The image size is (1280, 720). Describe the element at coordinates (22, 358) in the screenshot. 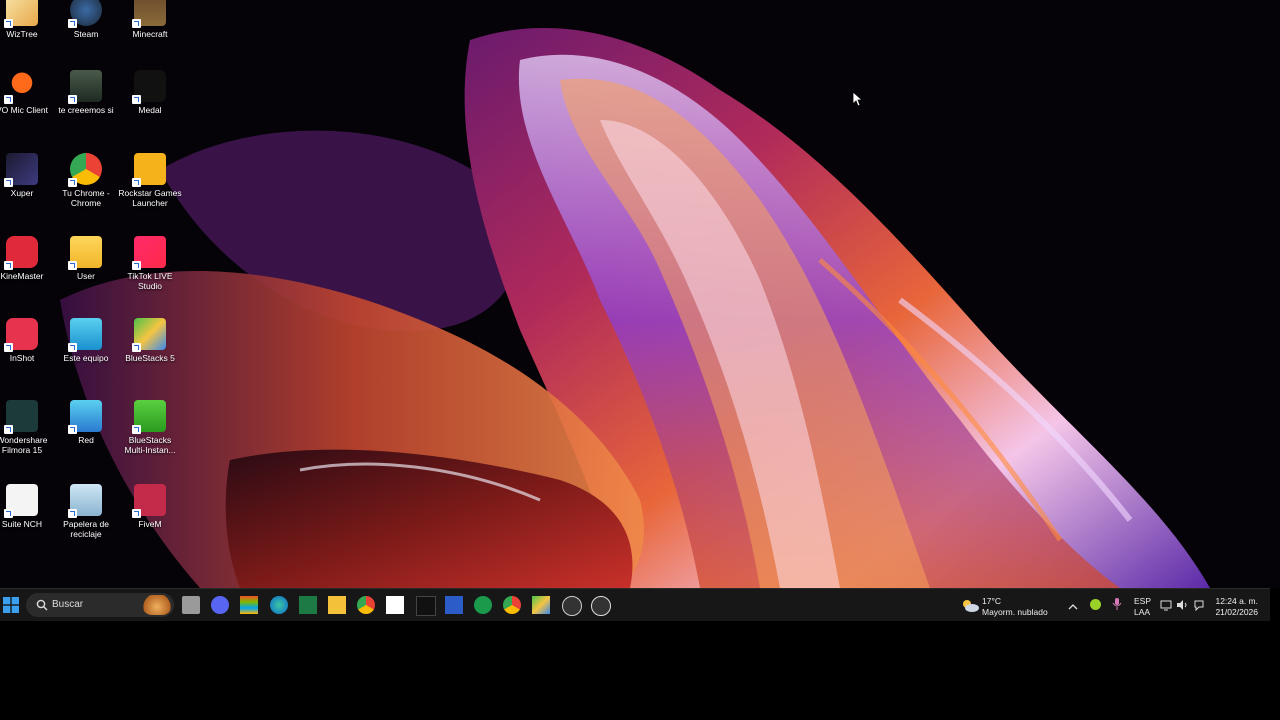

I see `desktop-icon-label: InShot` at that location.